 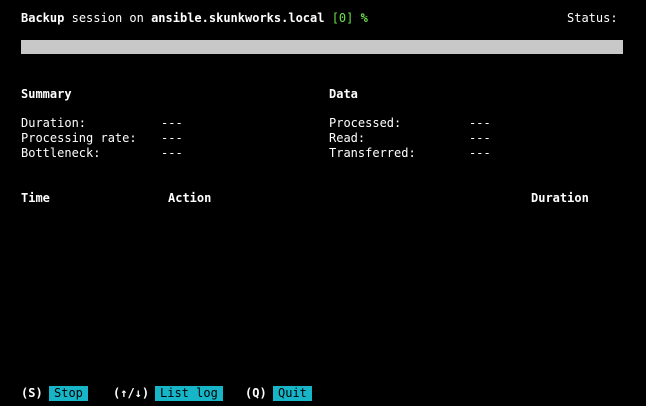 I want to click on stop-key-hint: (S), so click(x=32, y=393).